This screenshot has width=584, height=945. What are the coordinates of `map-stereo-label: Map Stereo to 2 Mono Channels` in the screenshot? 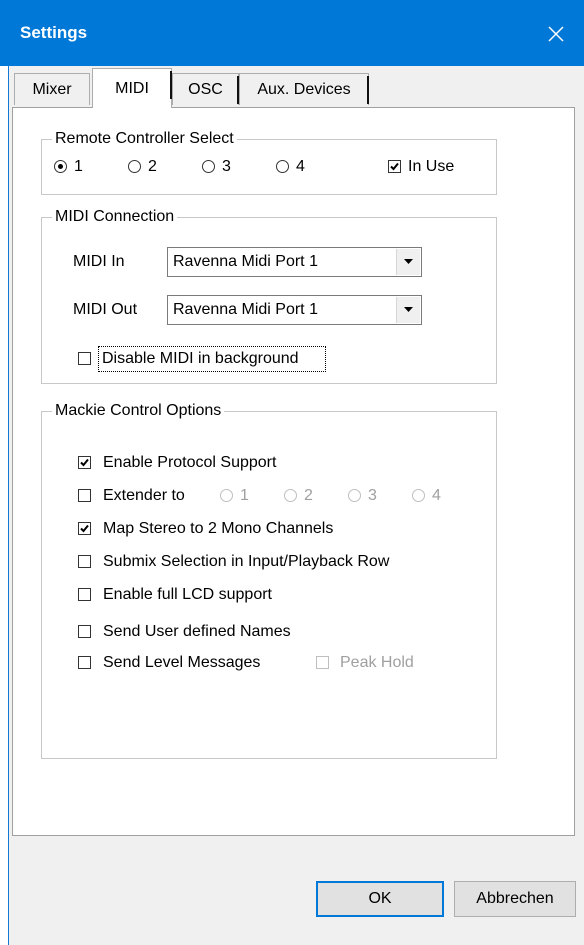 It's located at (218, 528).